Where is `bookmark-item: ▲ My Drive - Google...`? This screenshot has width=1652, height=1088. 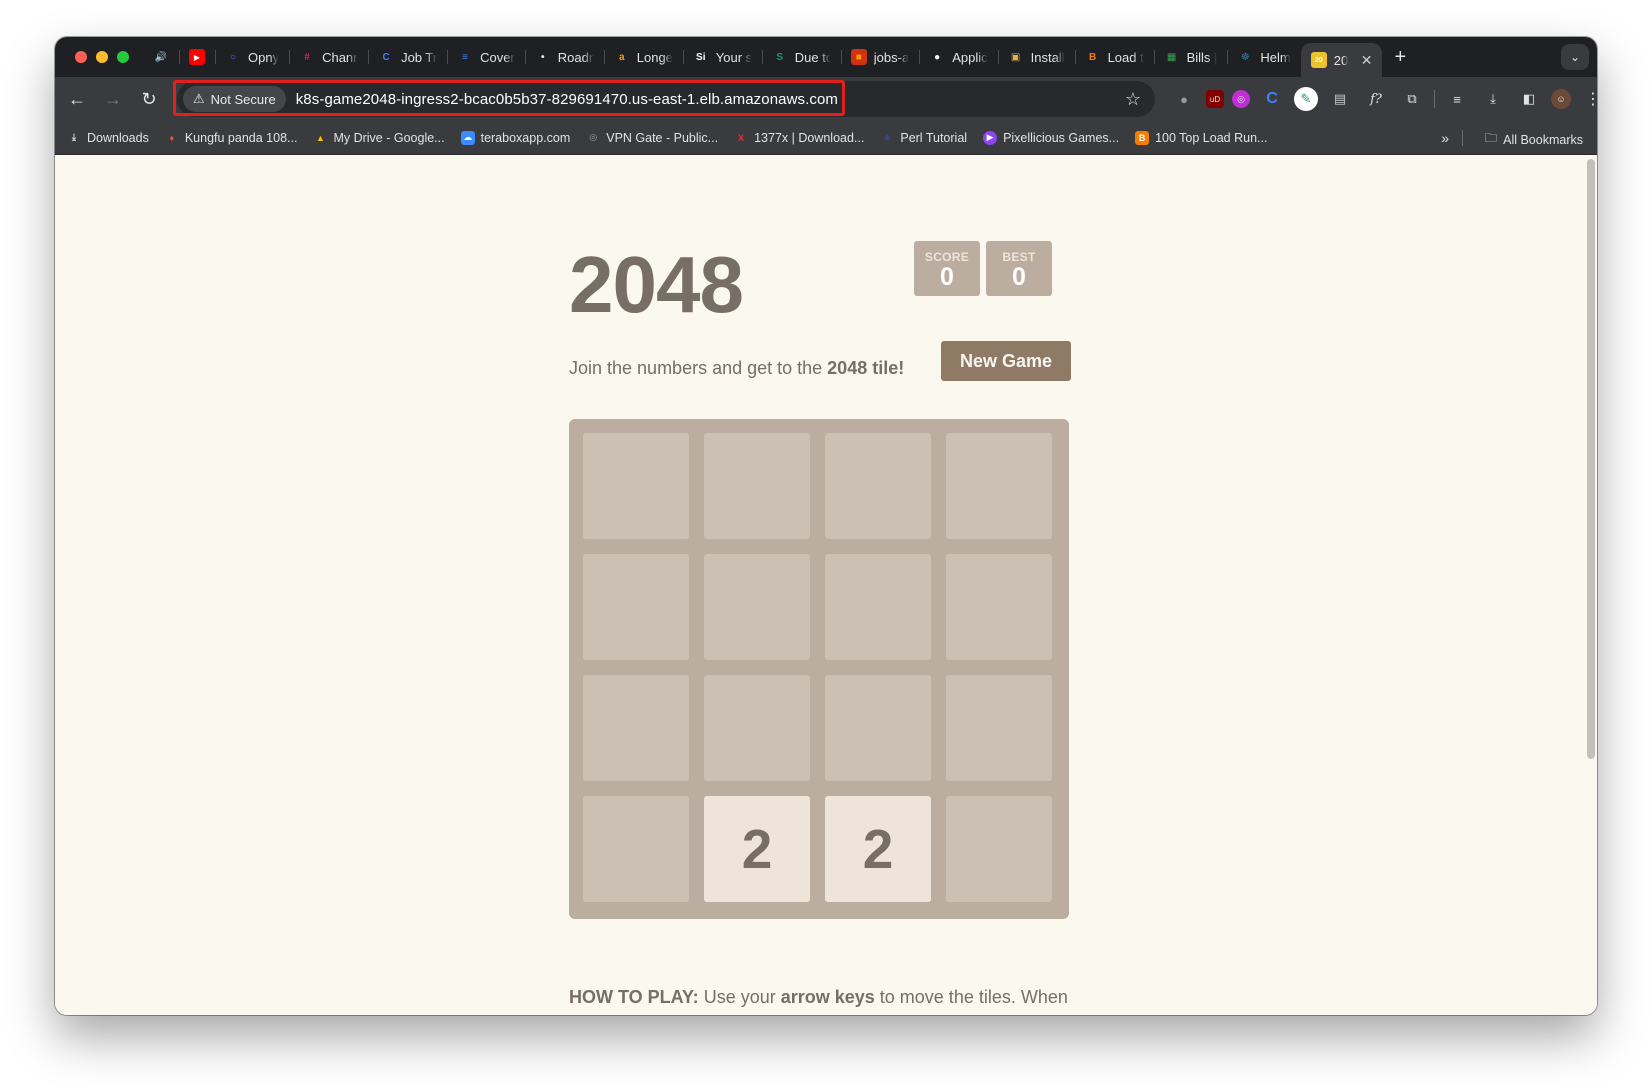
bookmark-item: ▲ My Drive - Google... is located at coordinates (379, 137).